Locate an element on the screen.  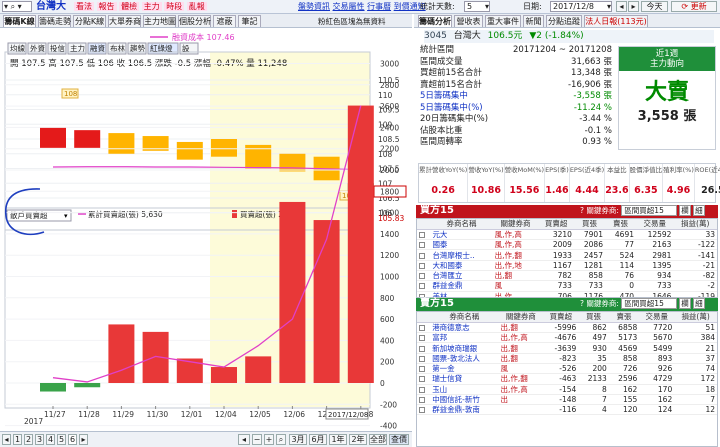
tab-stock-analysis: 個股分析 is located at coordinates (194, 21).